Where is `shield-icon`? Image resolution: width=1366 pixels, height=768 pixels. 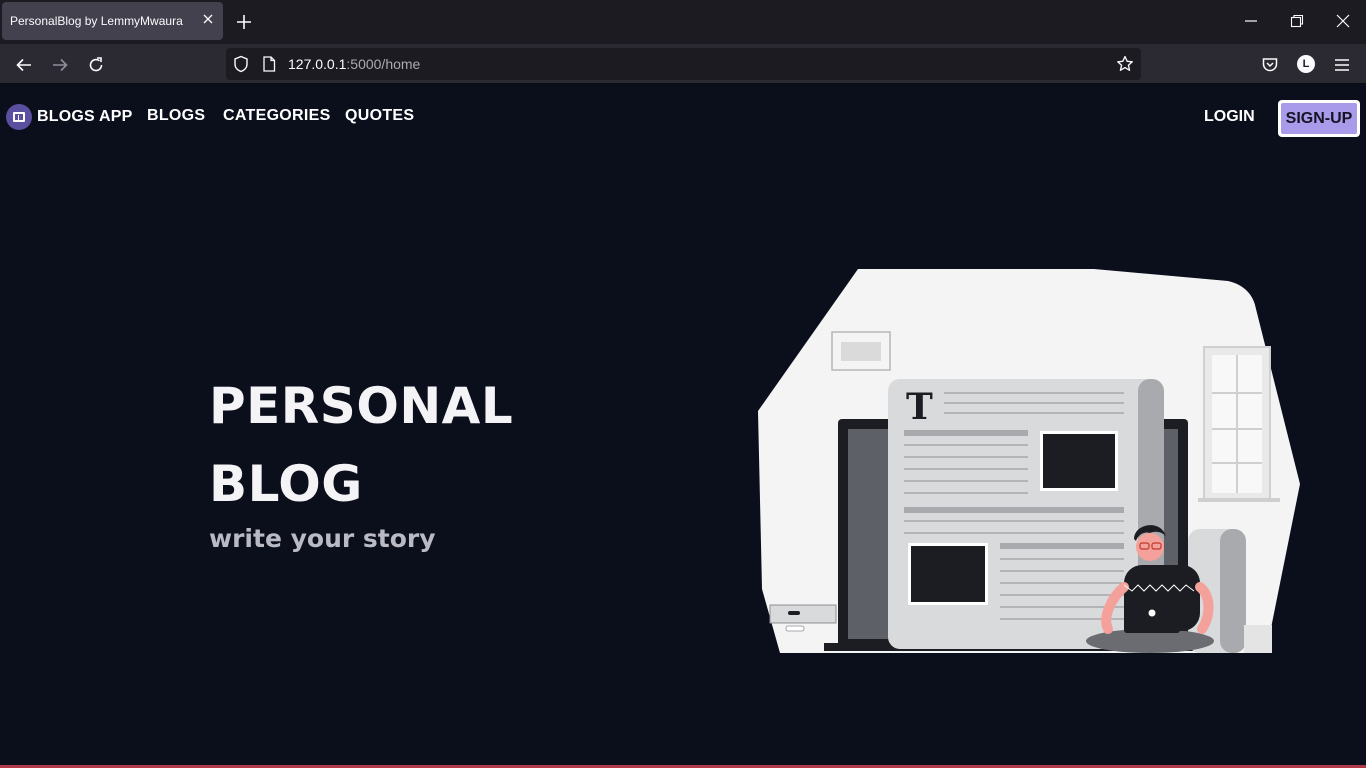 shield-icon is located at coordinates (241, 64).